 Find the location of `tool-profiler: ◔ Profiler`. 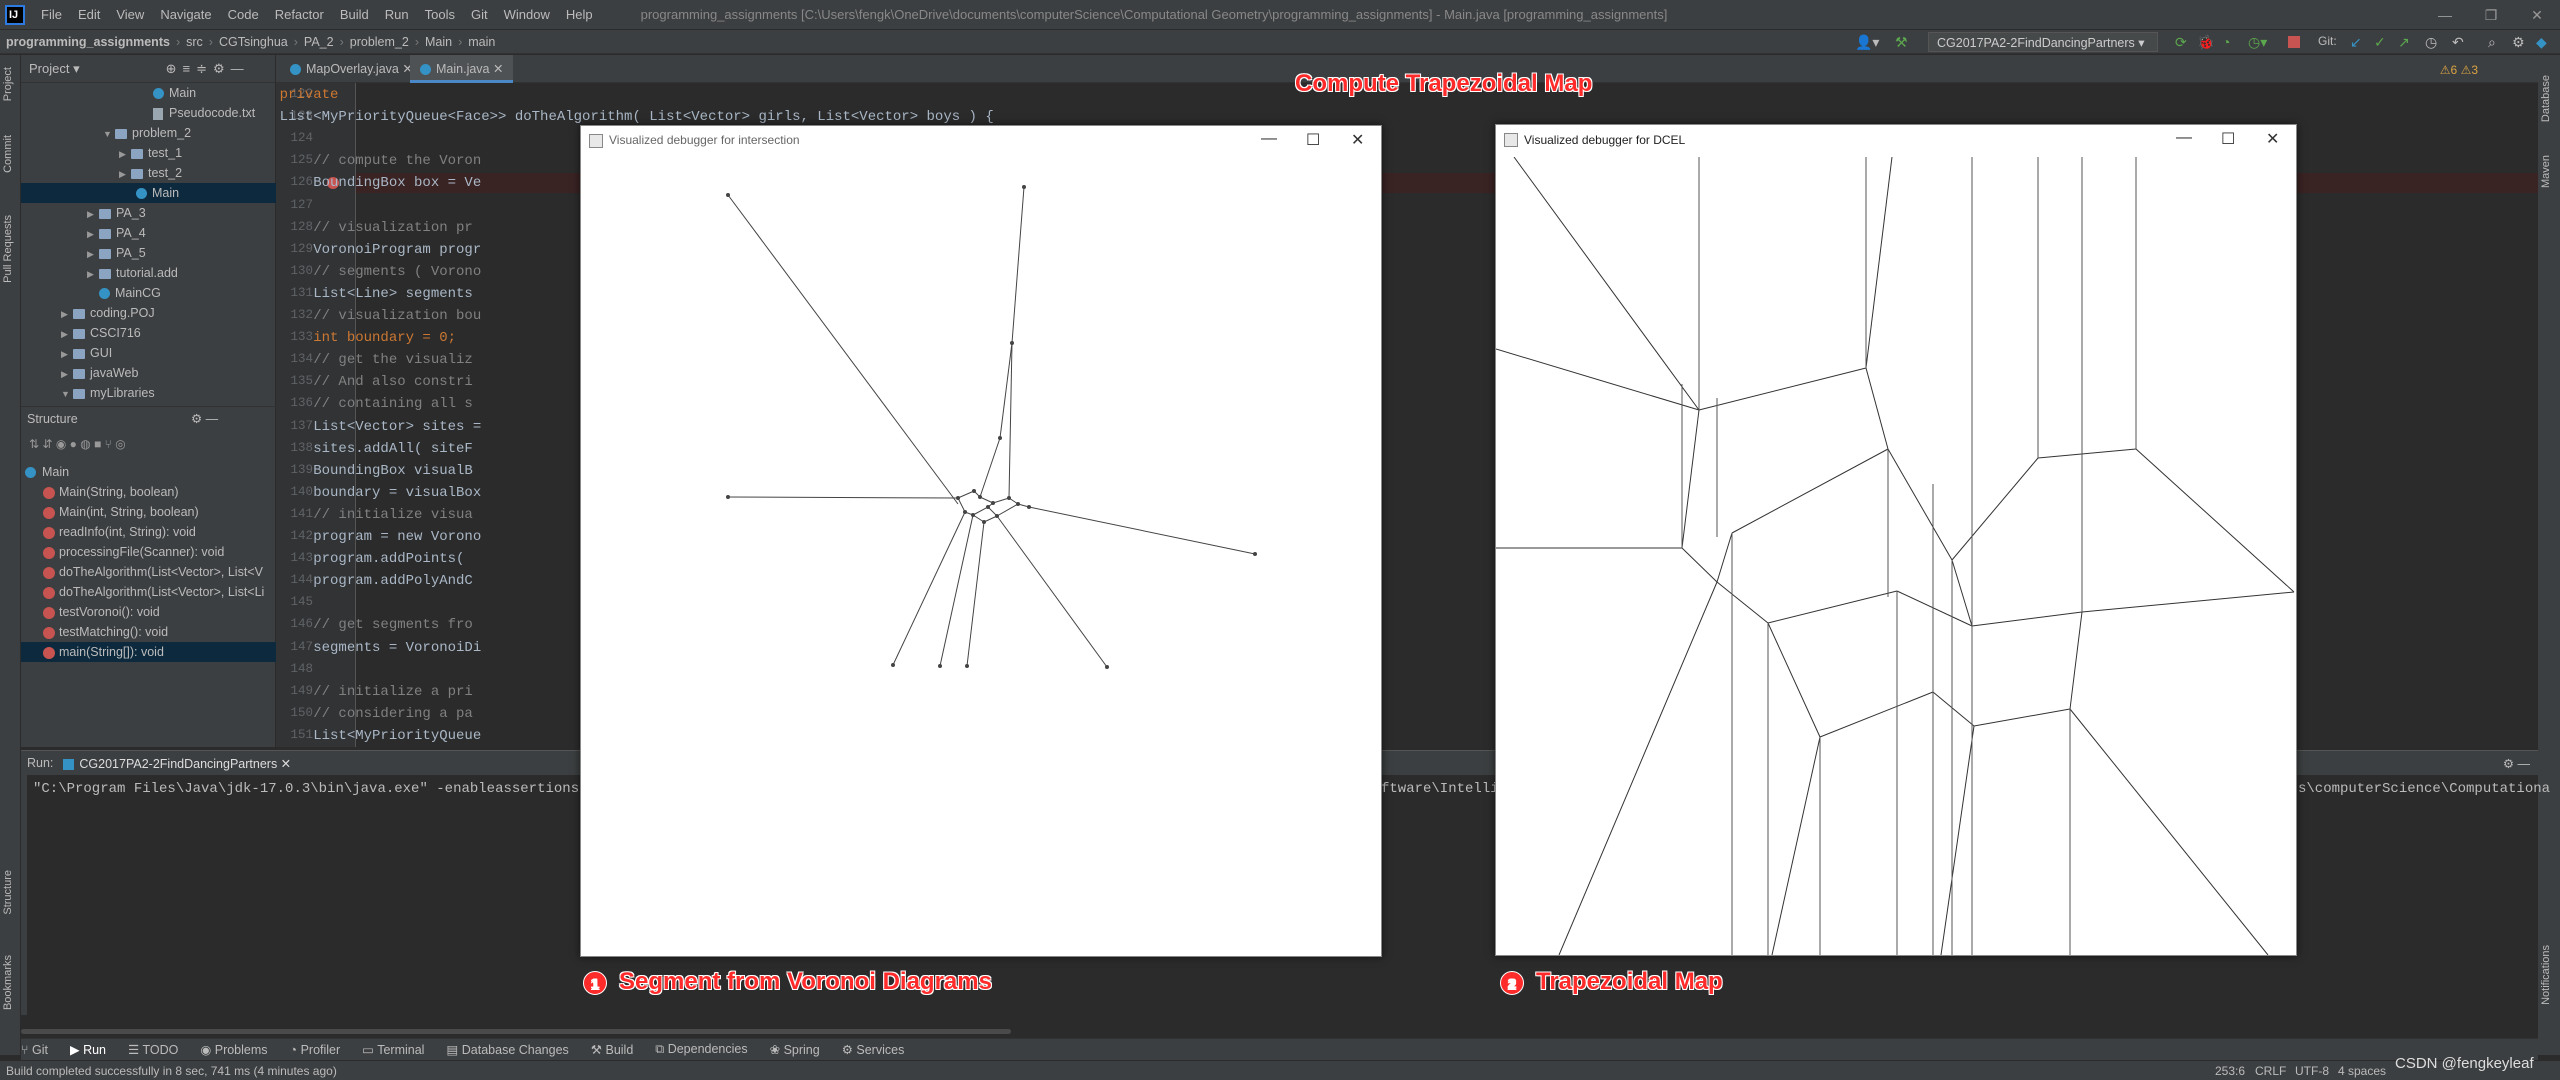

tool-profiler: ◔ Profiler is located at coordinates (315, 1050).